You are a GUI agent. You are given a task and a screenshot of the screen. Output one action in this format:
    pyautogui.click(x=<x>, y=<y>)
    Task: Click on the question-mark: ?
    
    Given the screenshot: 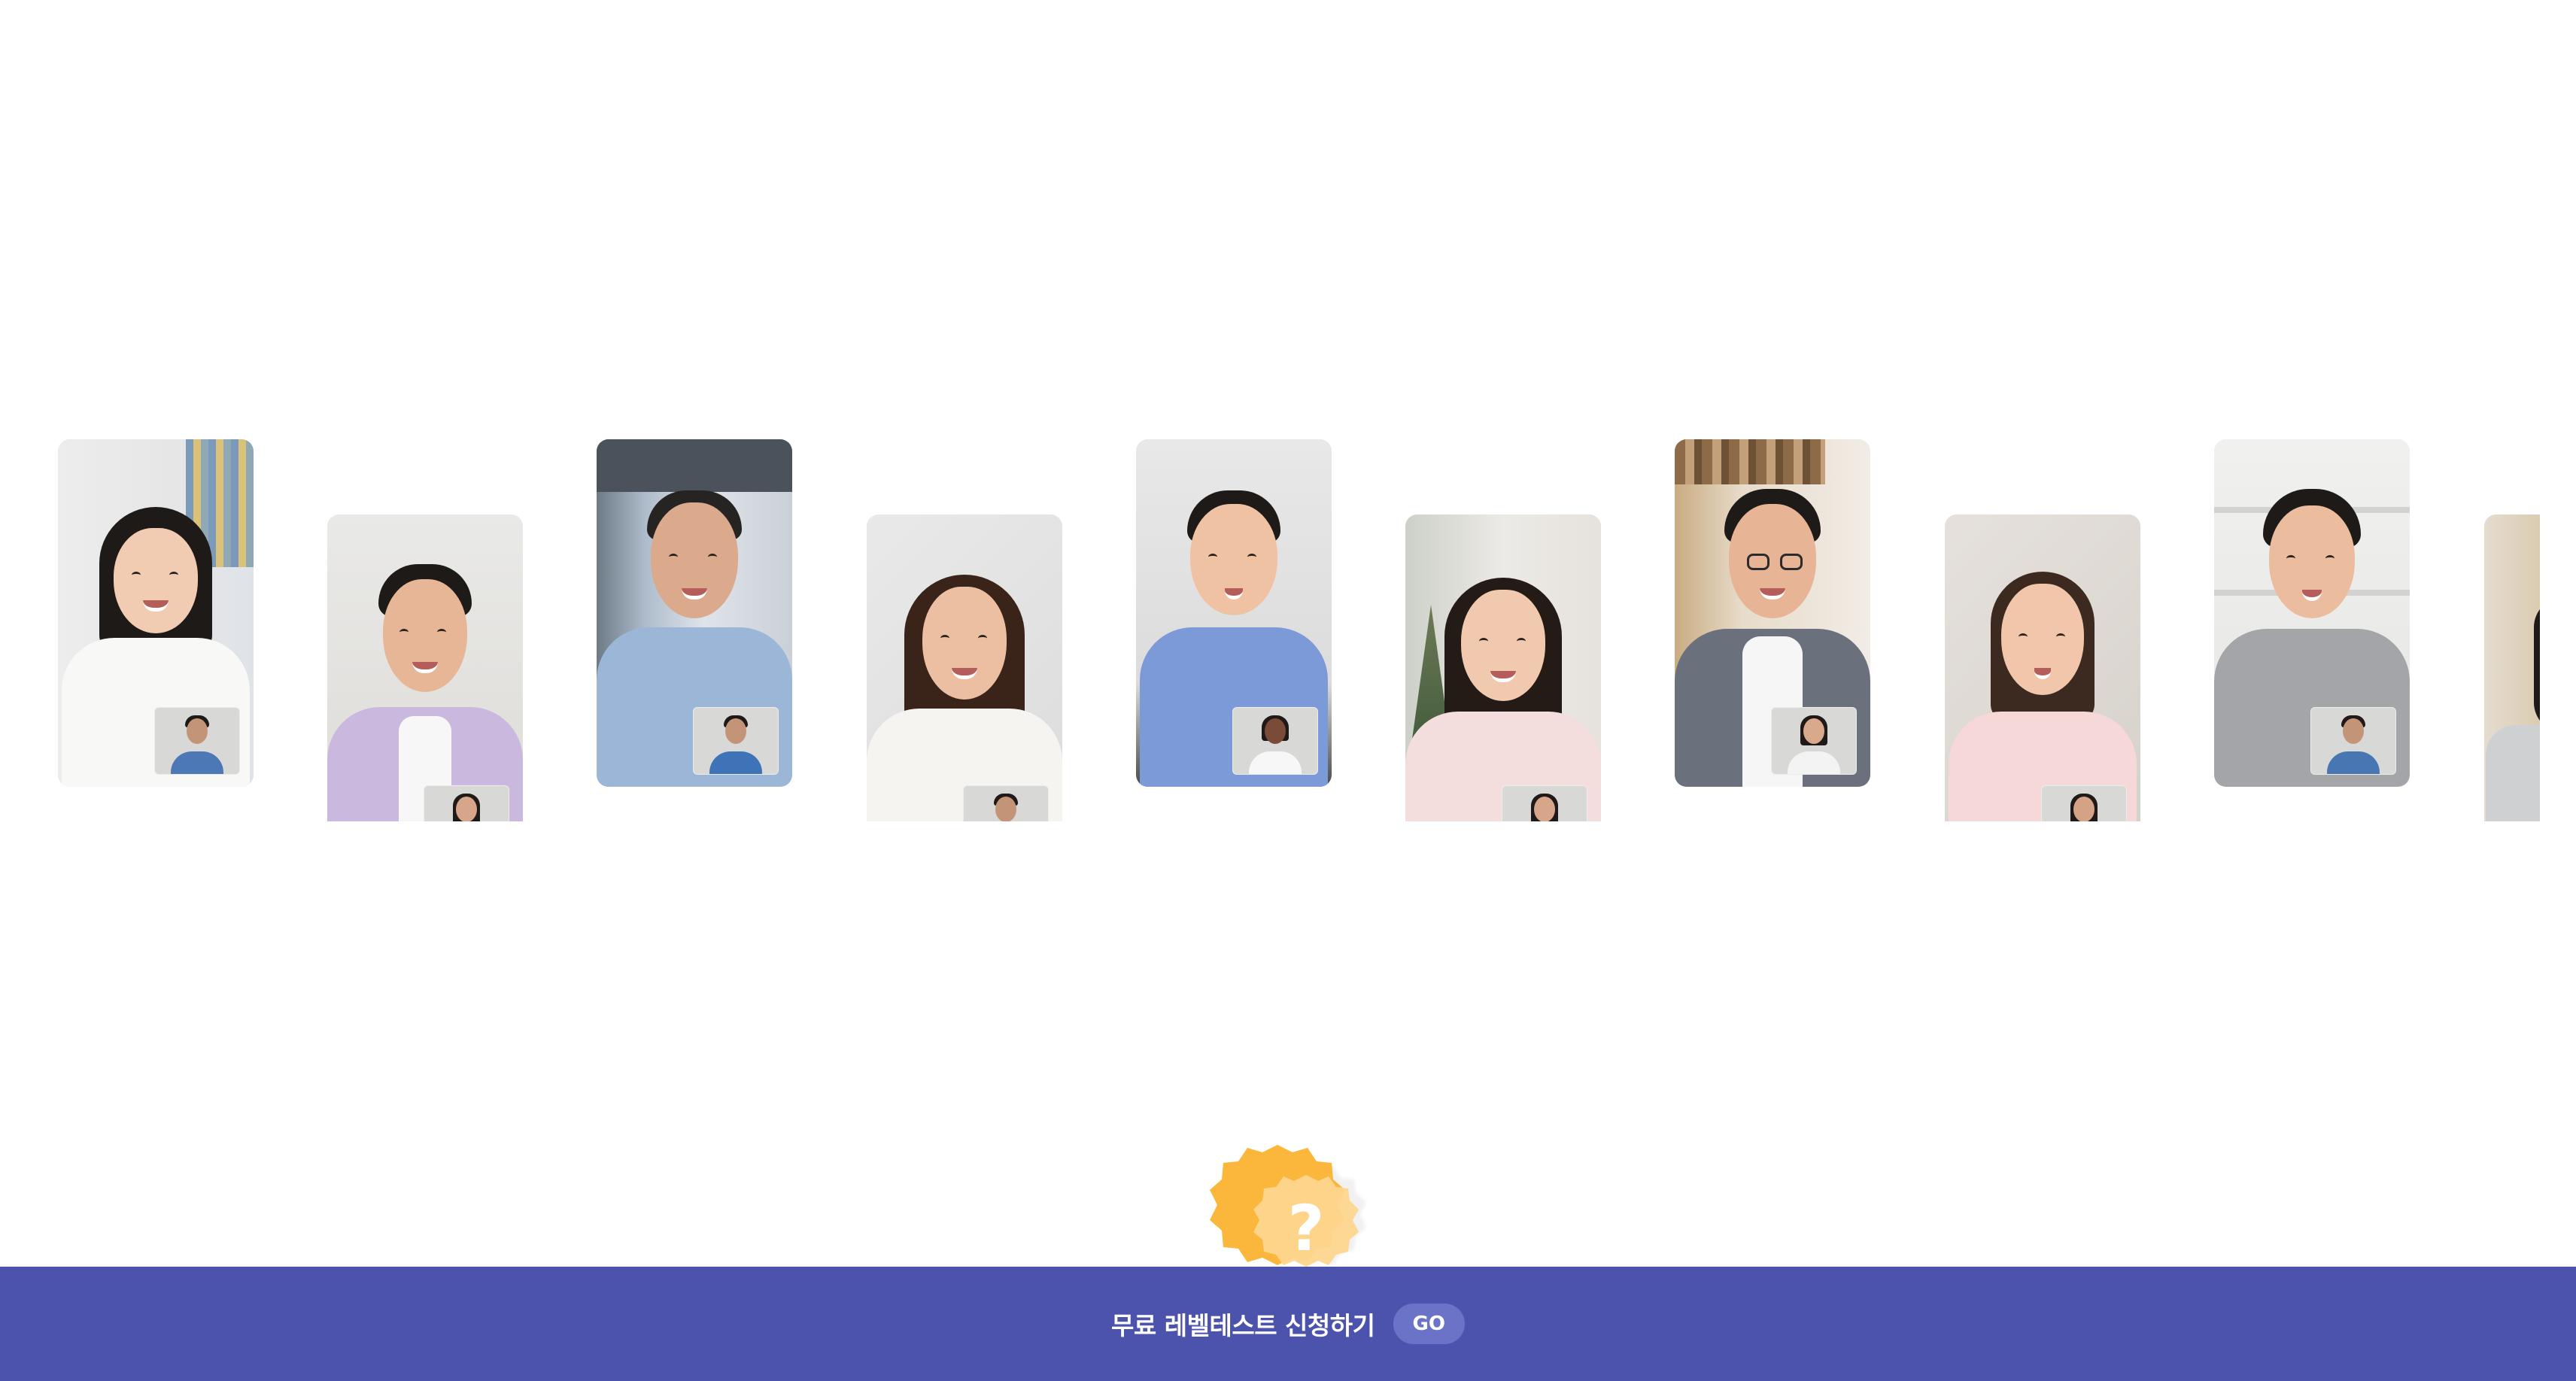 What is the action you would take?
    pyautogui.click(x=1306, y=1228)
    